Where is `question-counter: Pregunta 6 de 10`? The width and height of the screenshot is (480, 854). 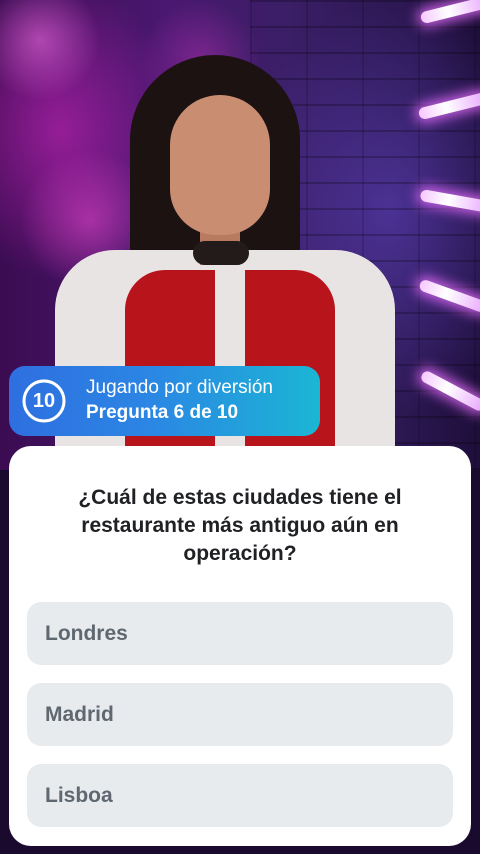 question-counter: Pregunta 6 de 10 is located at coordinates (162, 412).